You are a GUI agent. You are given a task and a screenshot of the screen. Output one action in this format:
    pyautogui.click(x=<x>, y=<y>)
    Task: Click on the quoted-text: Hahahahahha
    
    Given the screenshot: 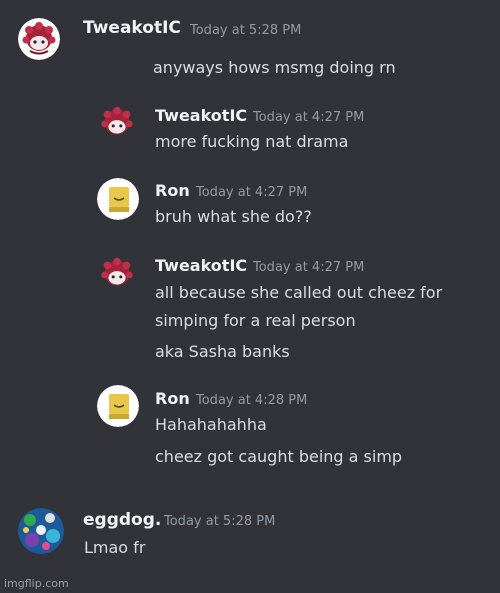 What is the action you would take?
    pyautogui.click(x=211, y=424)
    